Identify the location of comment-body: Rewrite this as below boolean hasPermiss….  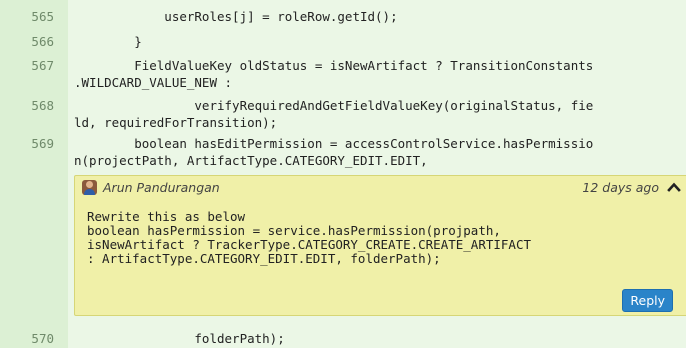
(309, 237).